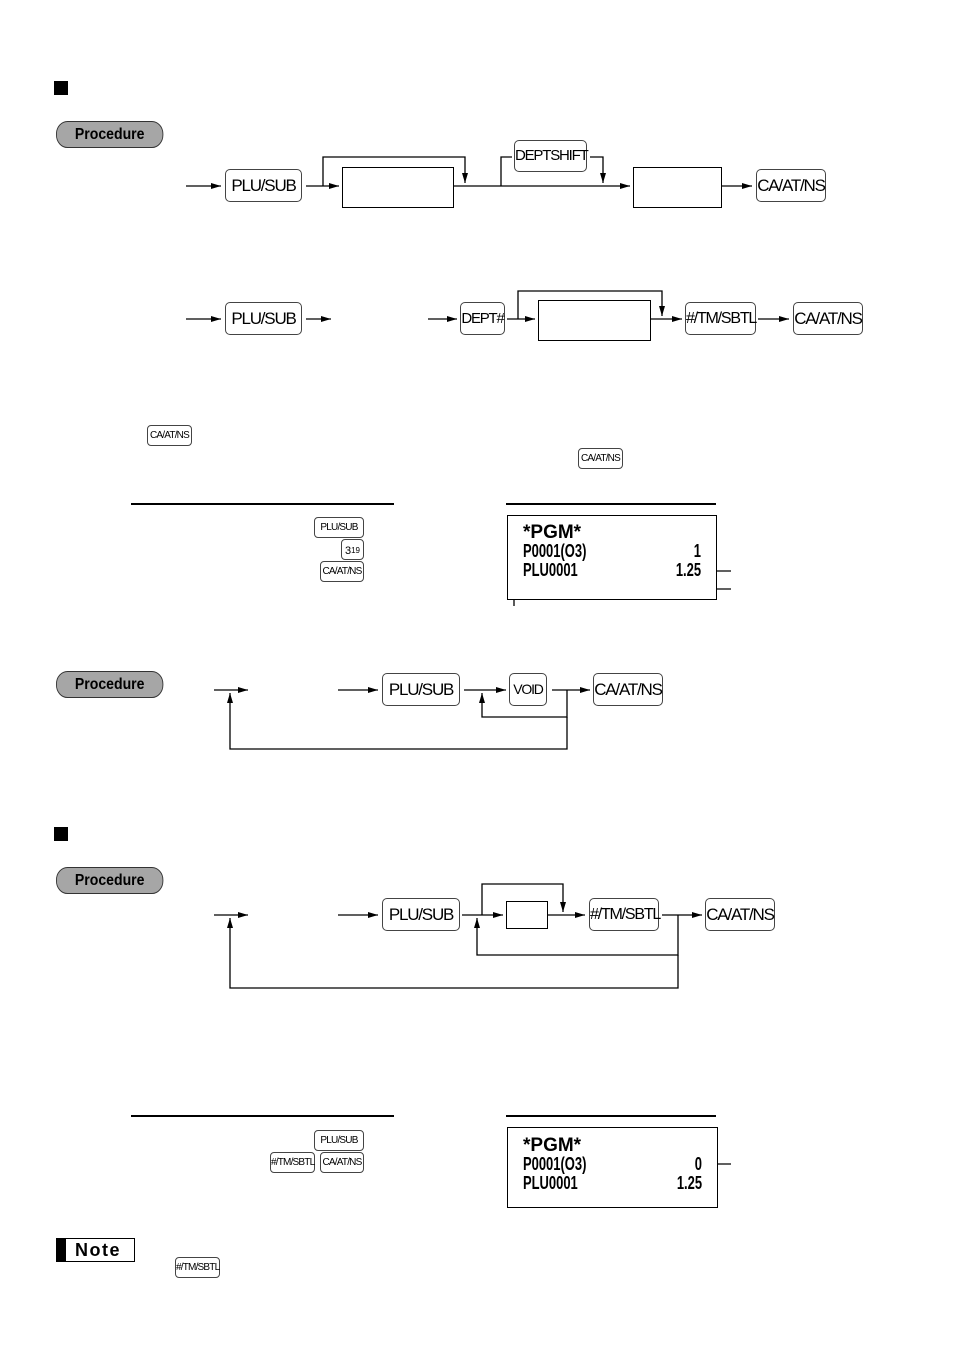  Describe the element at coordinates (482, 318) in the screenshot. I see `key-dept-hash: DEPT#` at that location.